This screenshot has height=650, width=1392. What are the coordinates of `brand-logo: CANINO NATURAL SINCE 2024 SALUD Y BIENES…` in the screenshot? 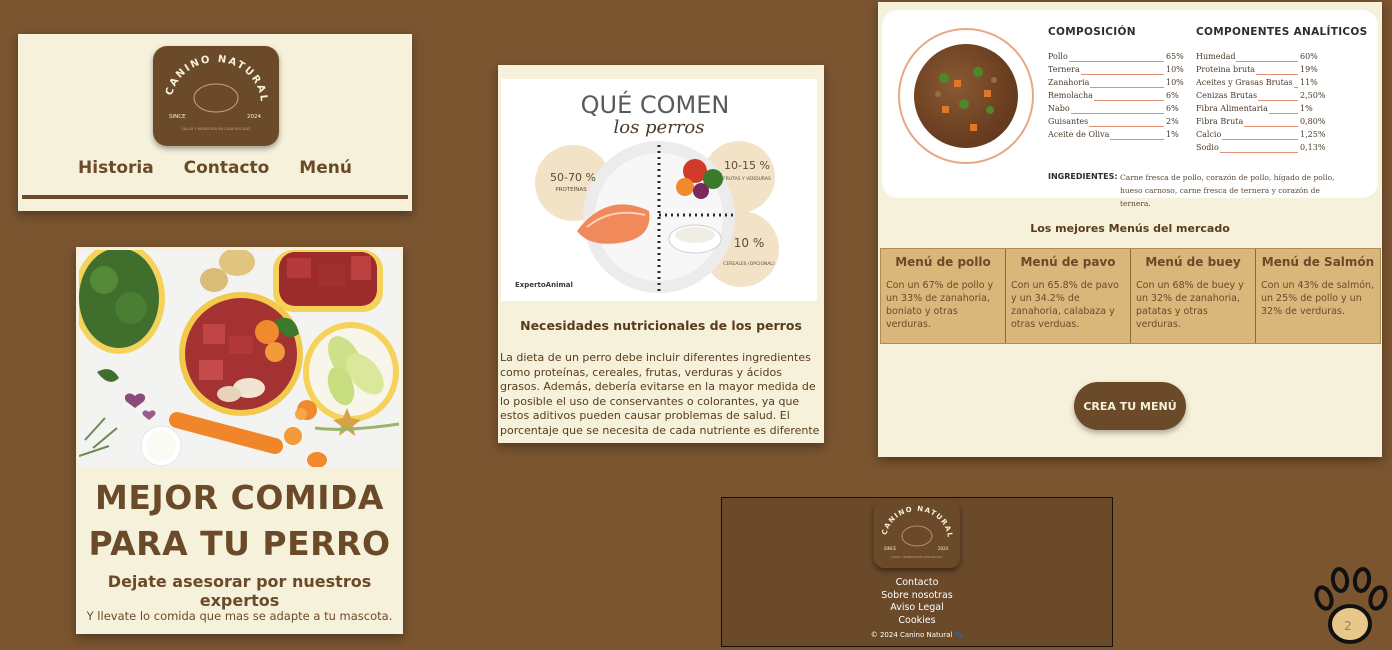 It's located at (216, 96).